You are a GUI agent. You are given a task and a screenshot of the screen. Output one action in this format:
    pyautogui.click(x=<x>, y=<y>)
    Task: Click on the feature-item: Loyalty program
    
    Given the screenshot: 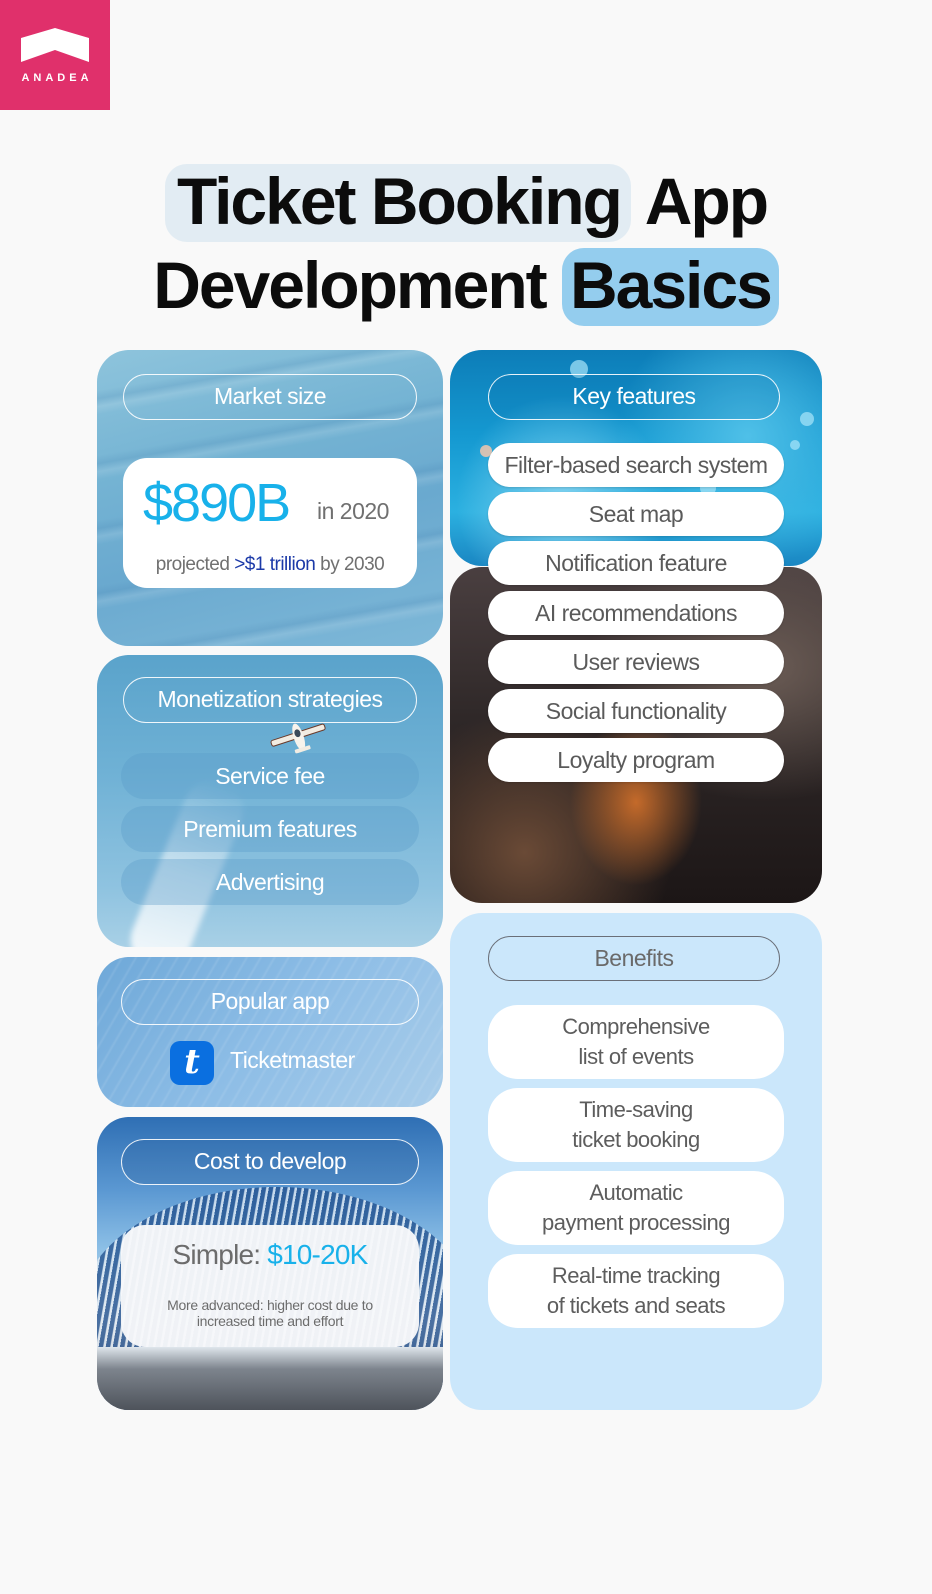 What is the action you would take?
    pyautogui.click(x=636, y=760)
    